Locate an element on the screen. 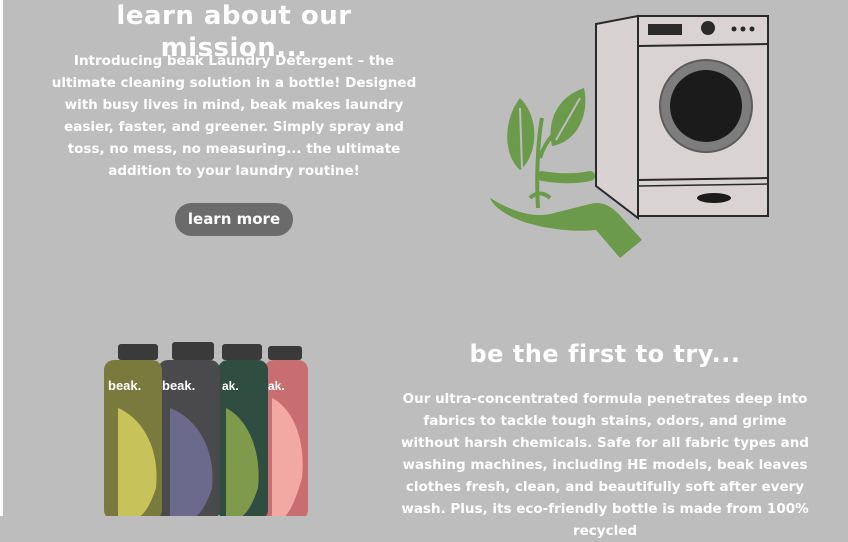 The width and height of the screenshot is (848, 542). detergent-bottles-image: ak. ak. beak. beak. is located at coordinates (206, 429).